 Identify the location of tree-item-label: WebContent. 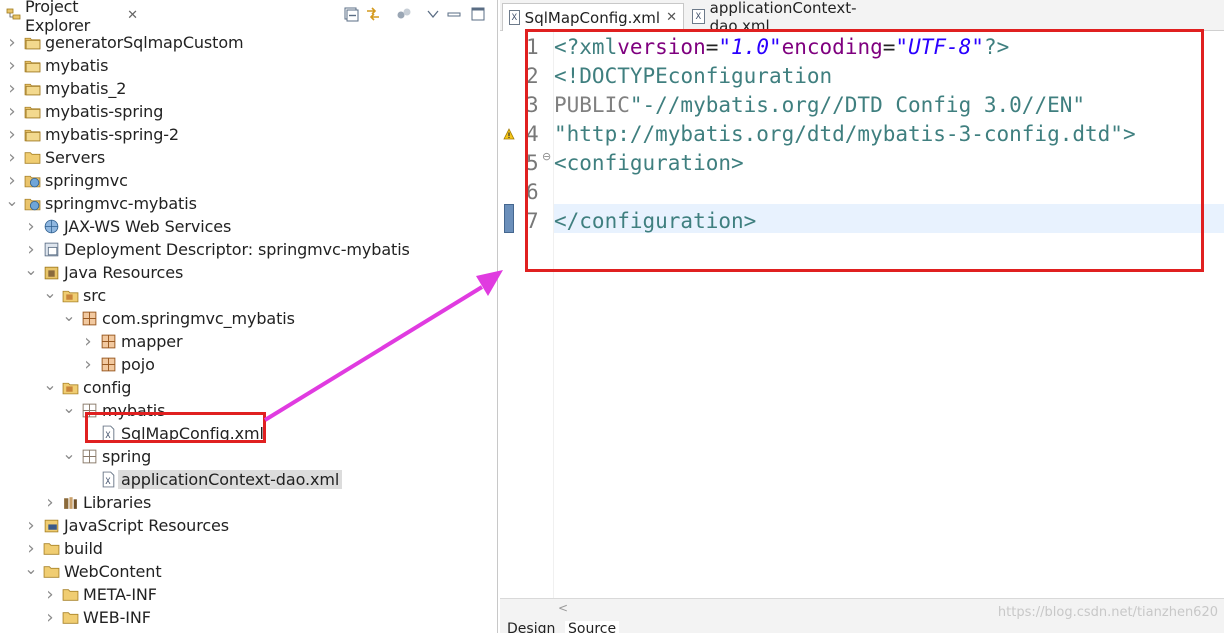
(113, 571).